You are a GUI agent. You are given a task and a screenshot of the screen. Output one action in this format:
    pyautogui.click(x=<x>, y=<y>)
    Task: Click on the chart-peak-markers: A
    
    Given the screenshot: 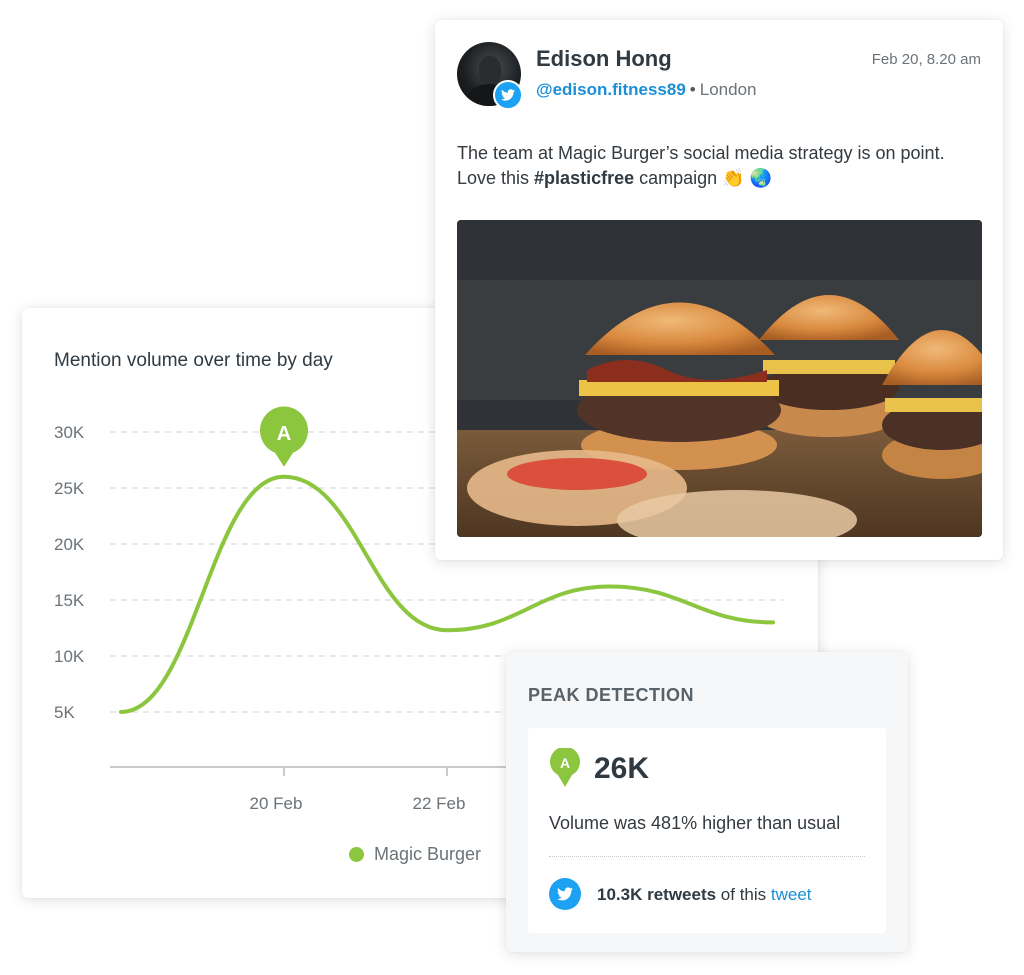 What is the action you would take?
    pyautogui.click(x=284, y=436)
    